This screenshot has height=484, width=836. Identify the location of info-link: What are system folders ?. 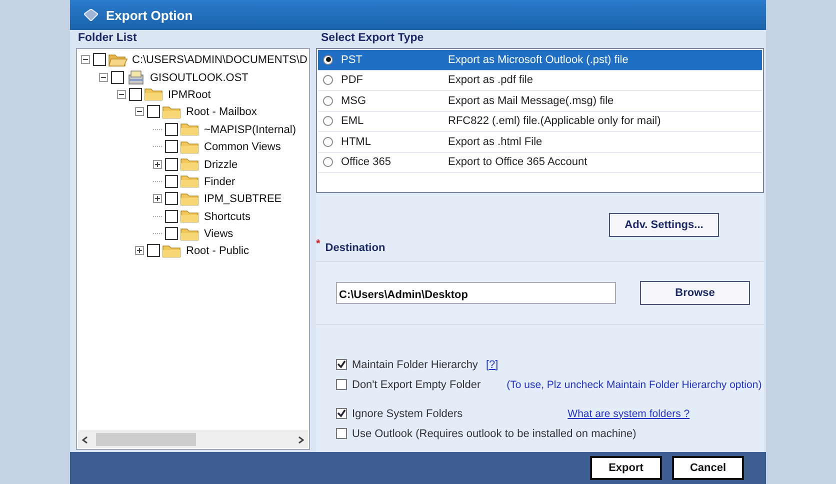
(629, 414).